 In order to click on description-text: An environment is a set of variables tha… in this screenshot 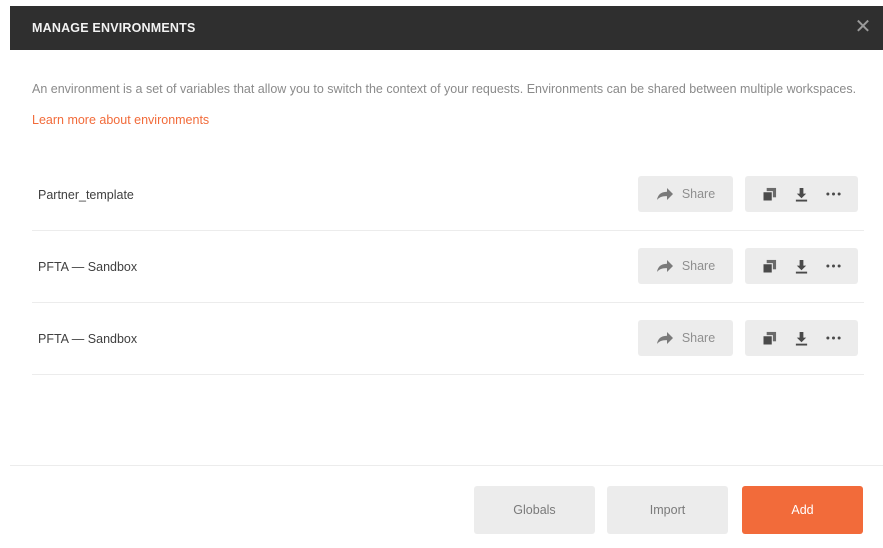, I will do `click(444, 89)`.